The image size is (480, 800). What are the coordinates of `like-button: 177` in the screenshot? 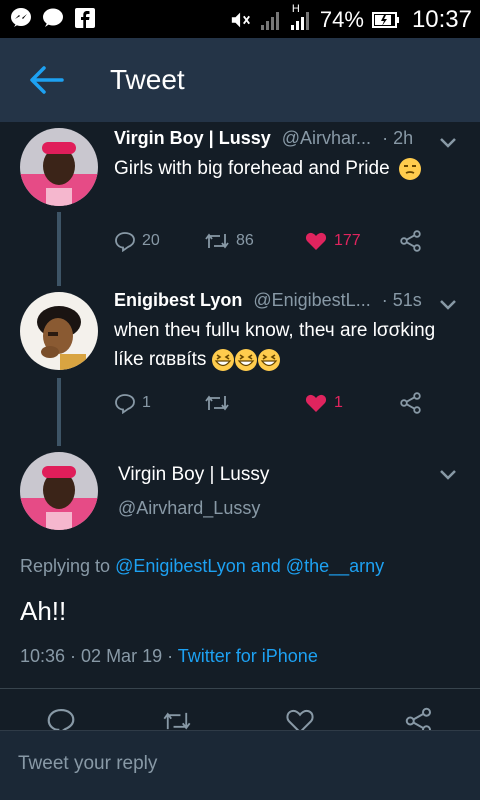 It's located at (351, 241).